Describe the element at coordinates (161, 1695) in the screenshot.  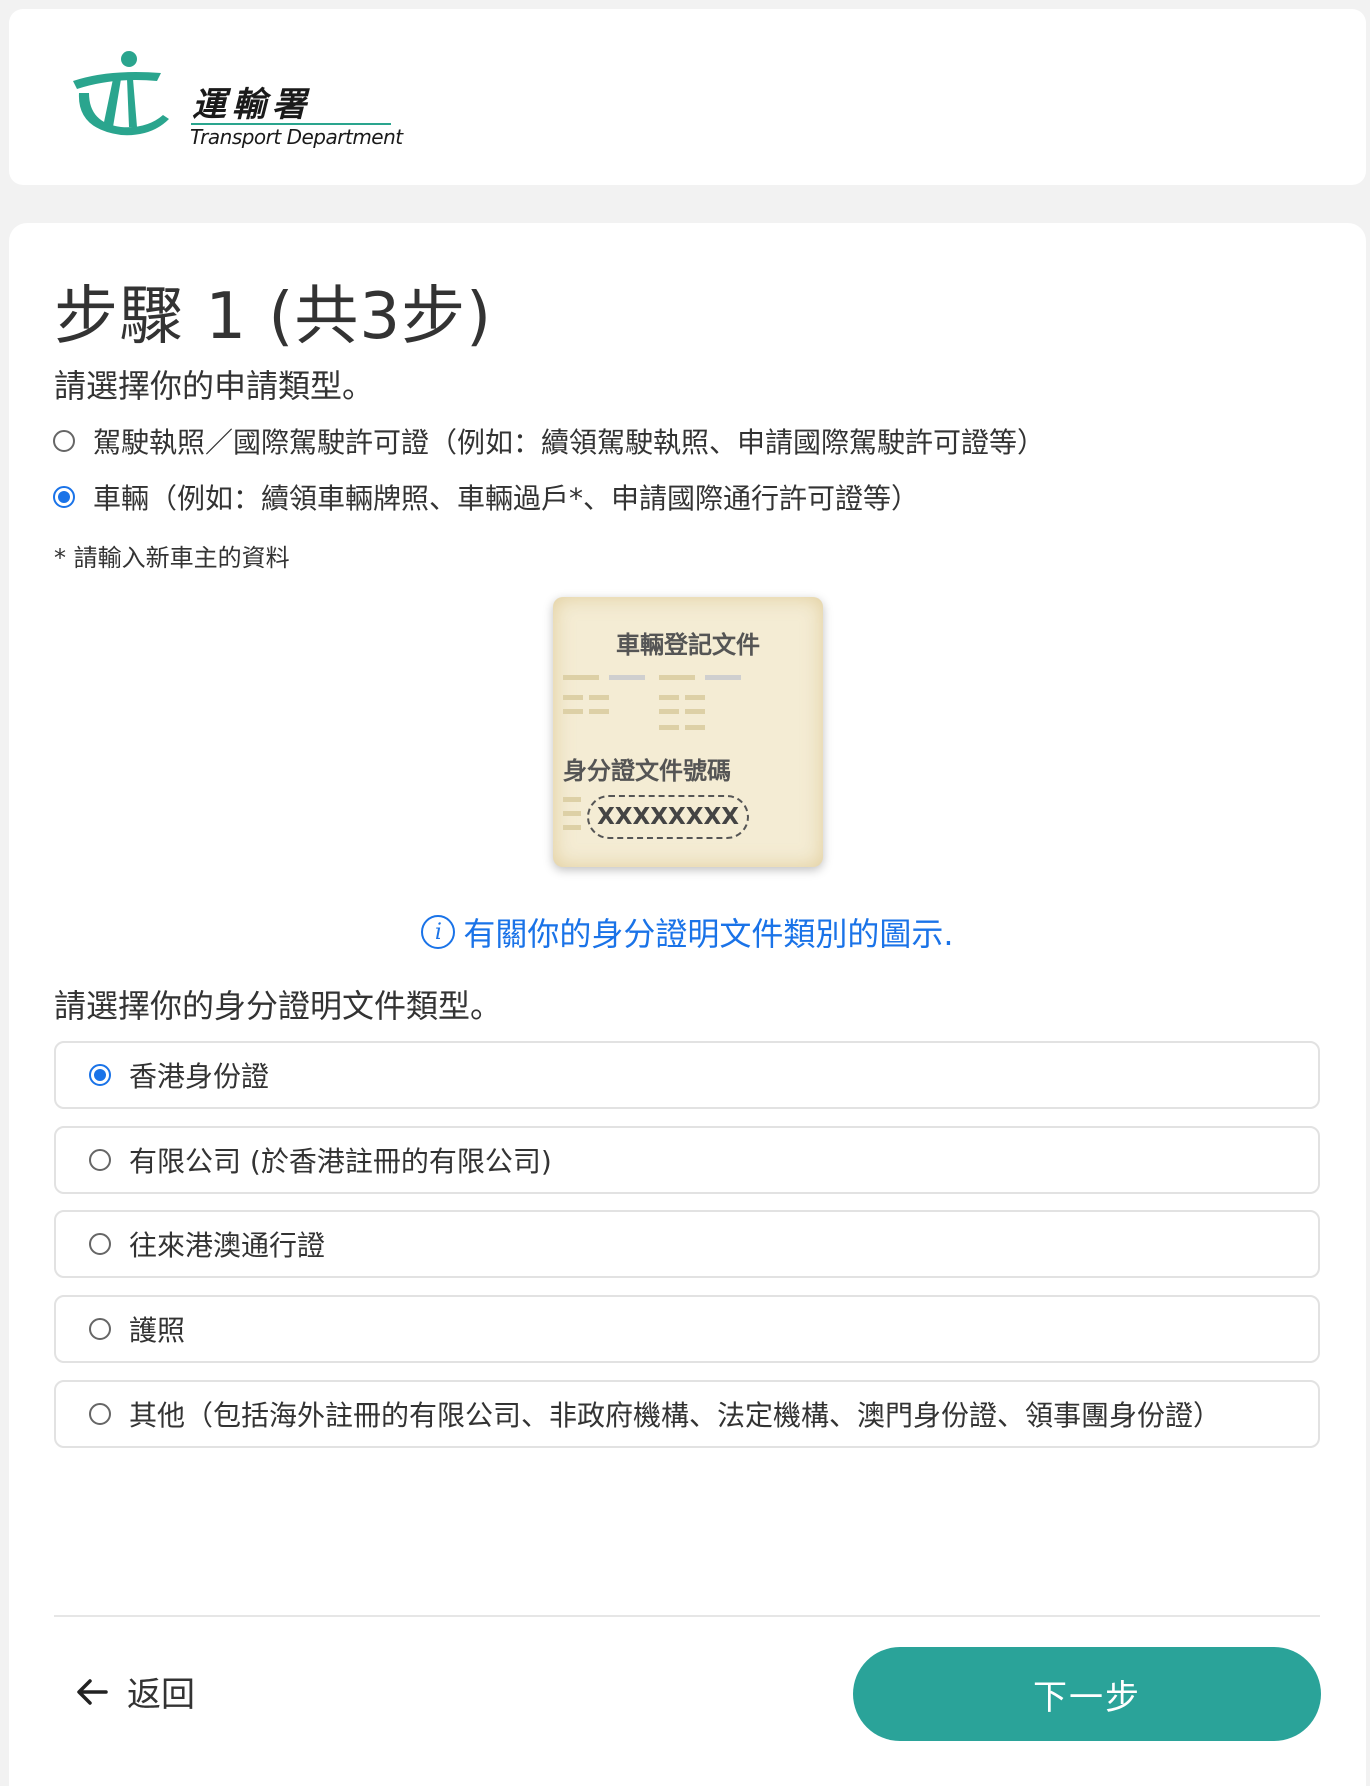
I see `back-label: 返回` at that location.